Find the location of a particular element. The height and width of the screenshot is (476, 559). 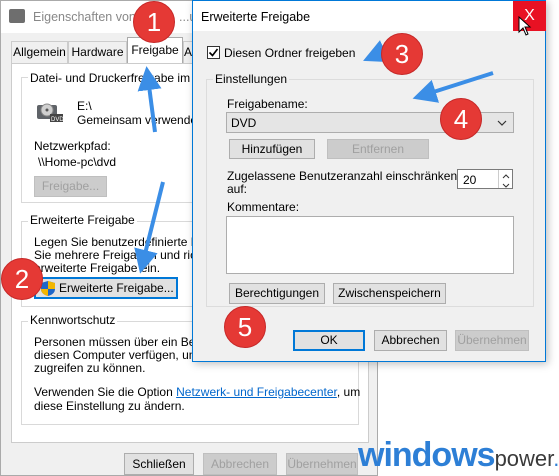

step-badge-5: 5 is located at coordinates (245, 327).